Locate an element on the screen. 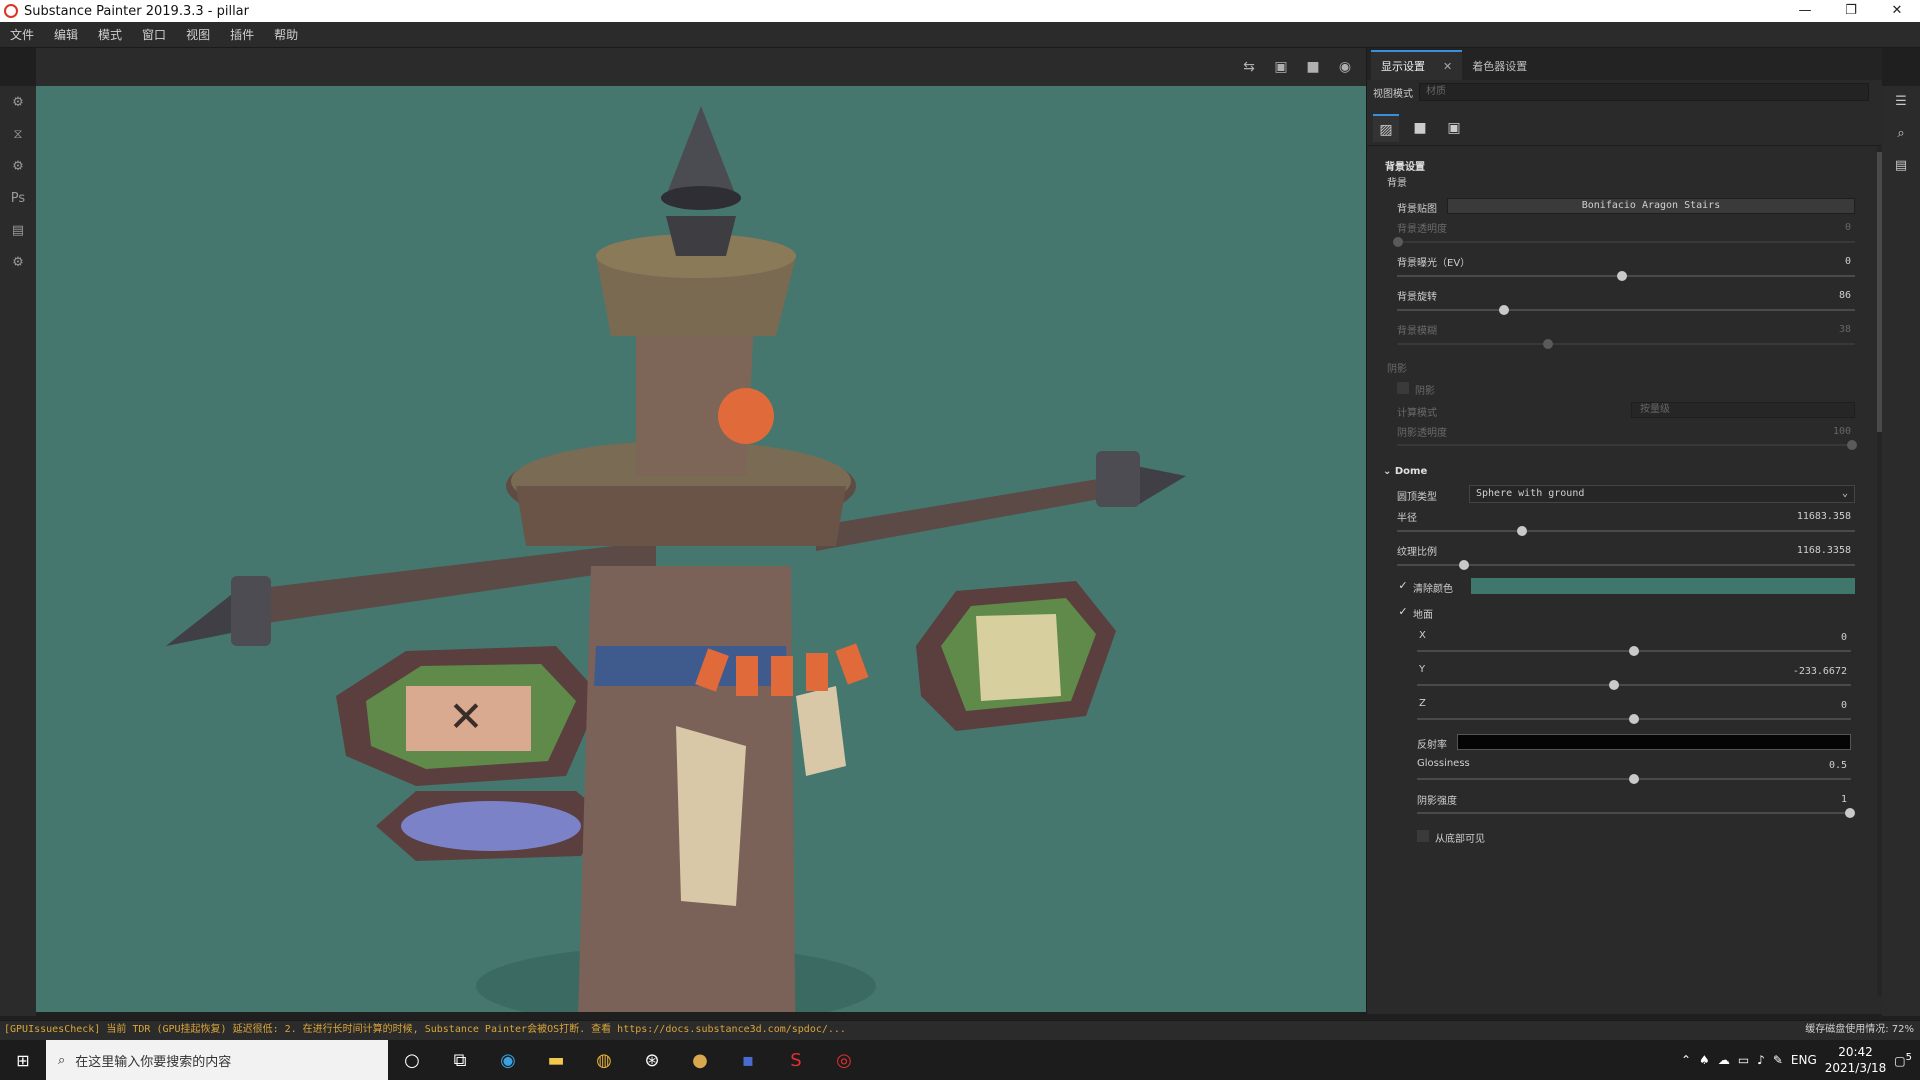 The width and height of the screenshot is (1920, 1080). menu-plugins: 插件 is located at coordinates (242, 34).